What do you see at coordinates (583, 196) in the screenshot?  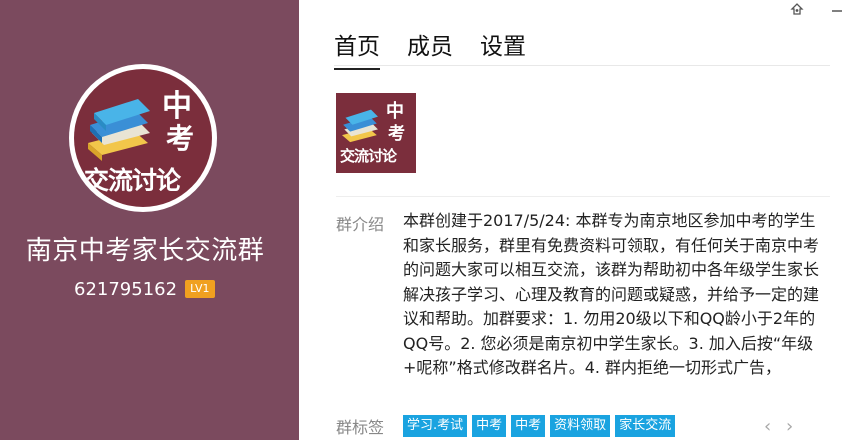 I see `section-divider` at bounding box center [583, 196].